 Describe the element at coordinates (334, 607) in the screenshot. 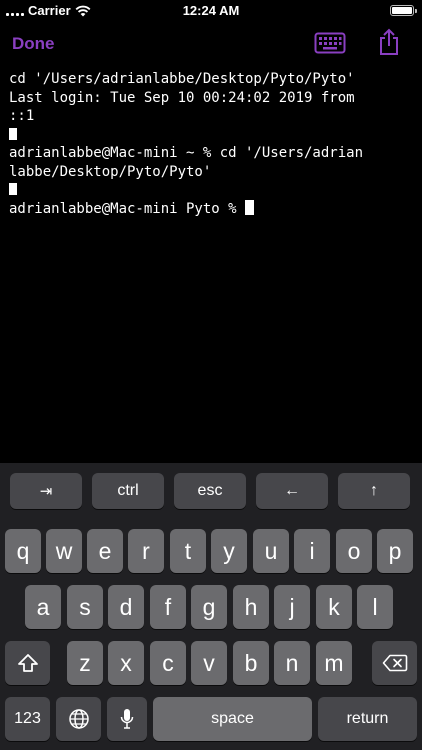

I see `key-k: k` at that location.